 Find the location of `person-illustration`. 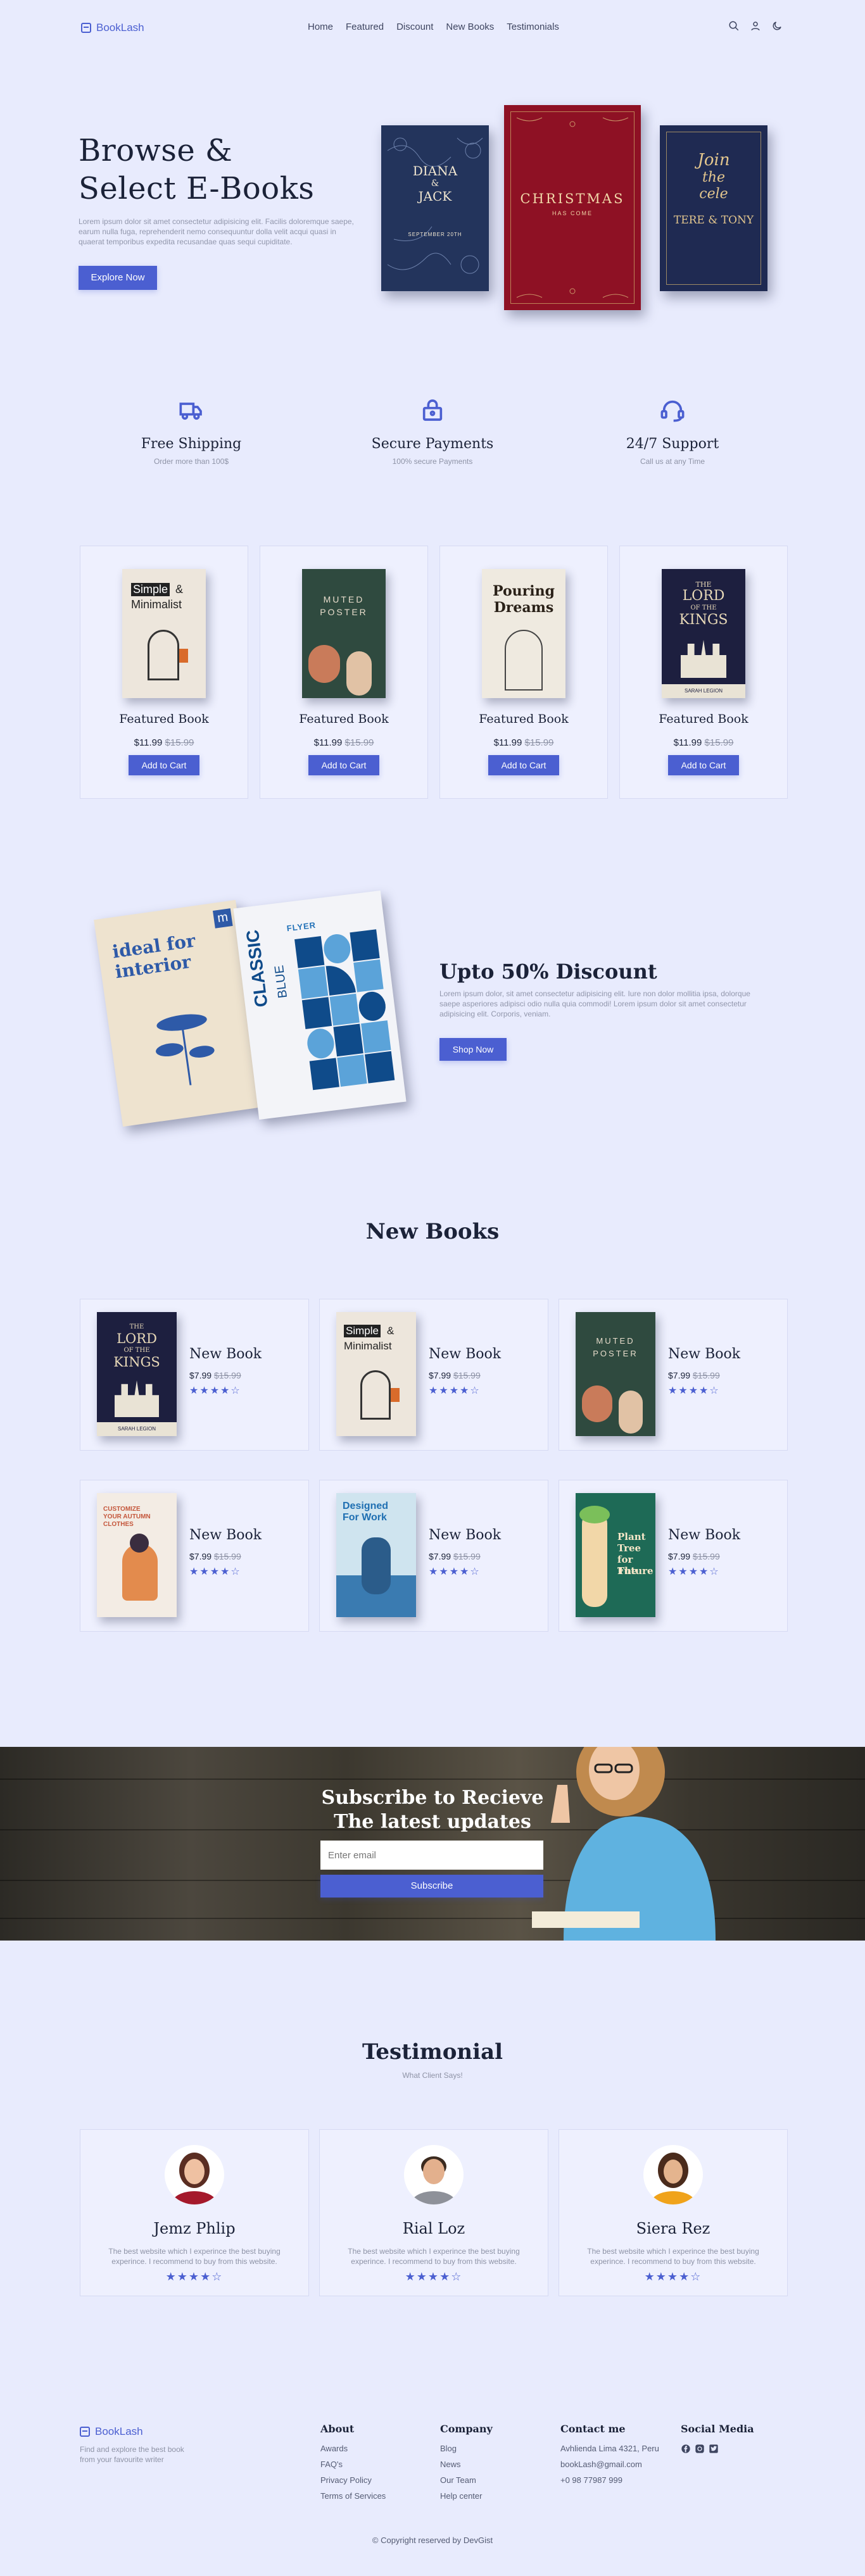

person-illustration is located at coordinates (594, 1559).